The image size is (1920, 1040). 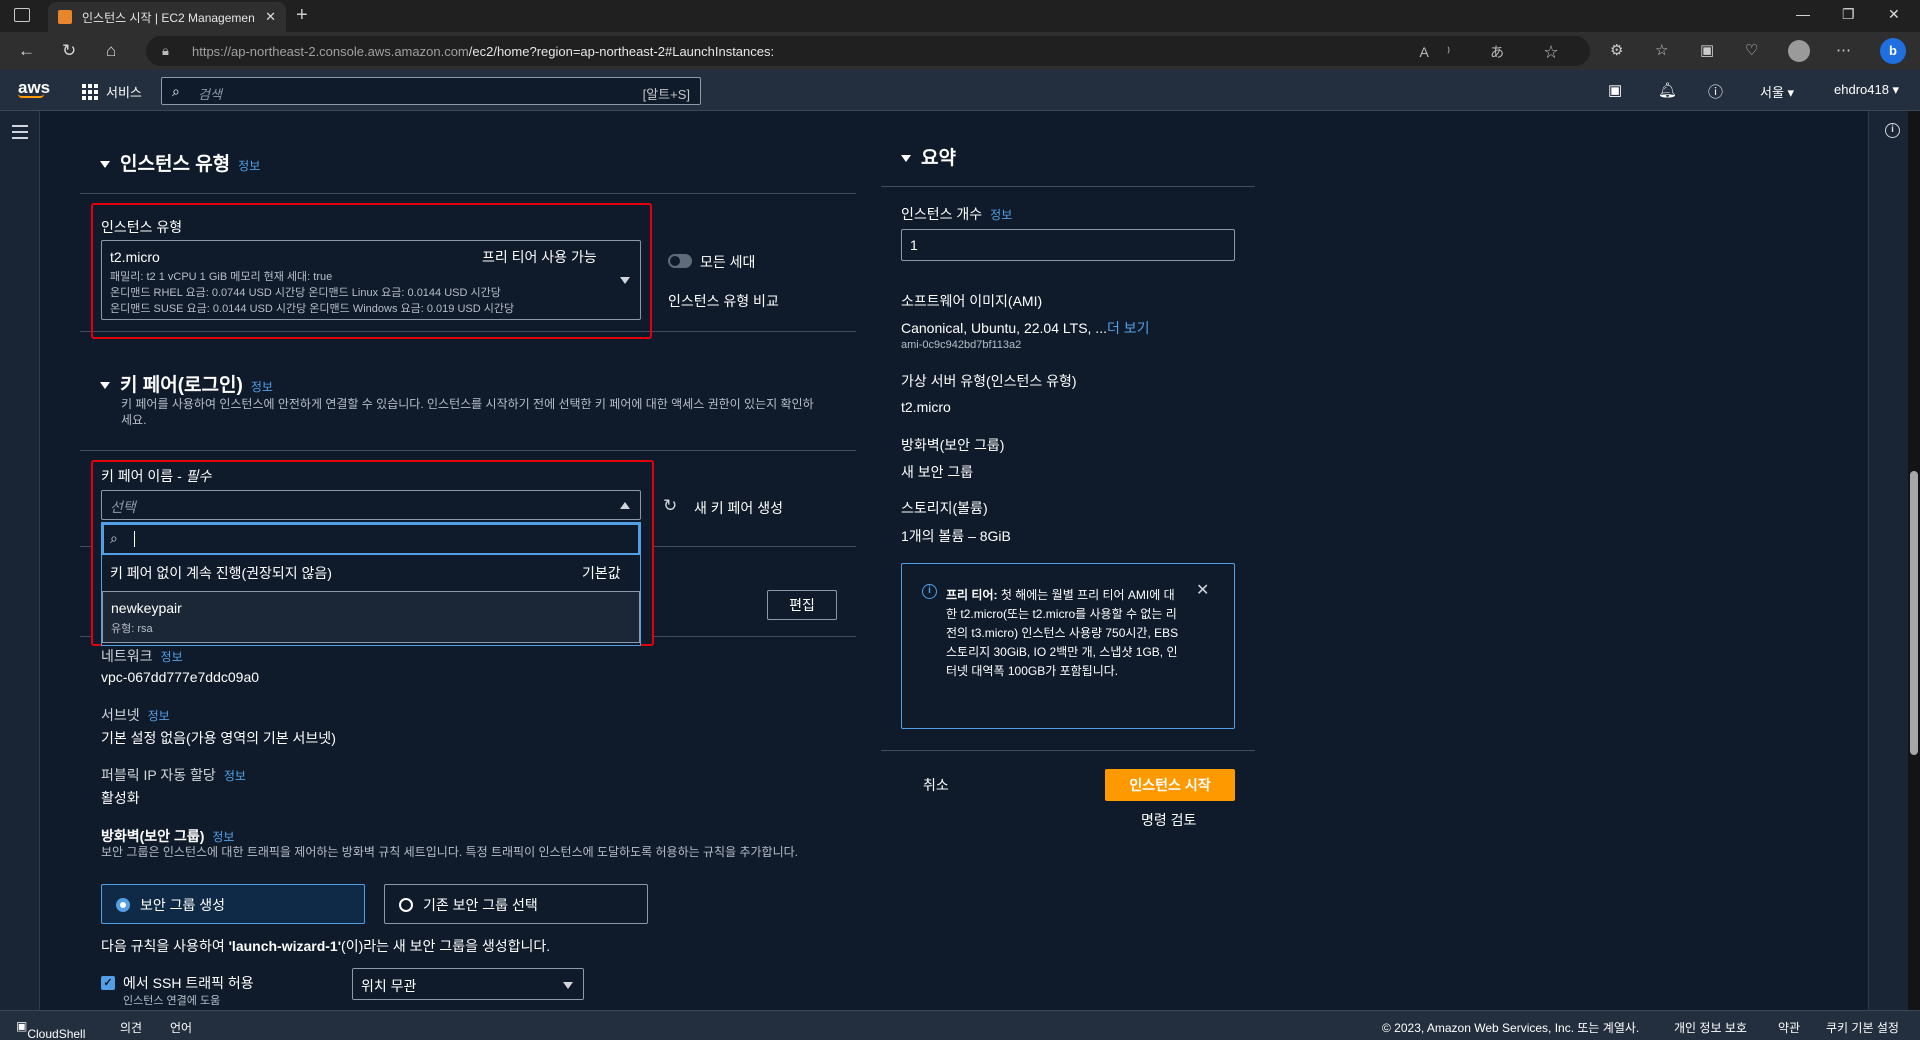 What do you see at coordinates (1497, 52) in the screenshot?
I see `address-bar-actions: A⁾ あ ☆` at bounding box center [1497, 52].